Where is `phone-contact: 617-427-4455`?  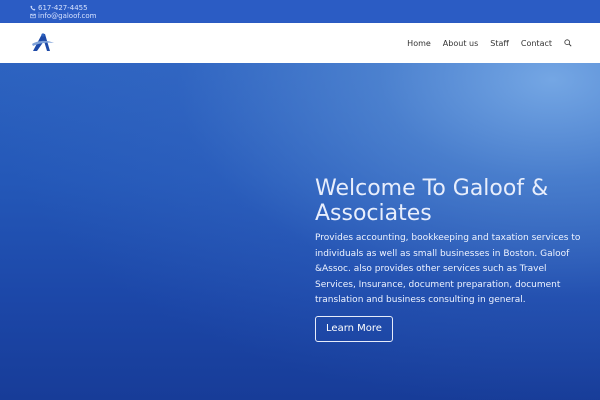
phone-contact: 617-427-4455 is located at coordinates (59, 8).